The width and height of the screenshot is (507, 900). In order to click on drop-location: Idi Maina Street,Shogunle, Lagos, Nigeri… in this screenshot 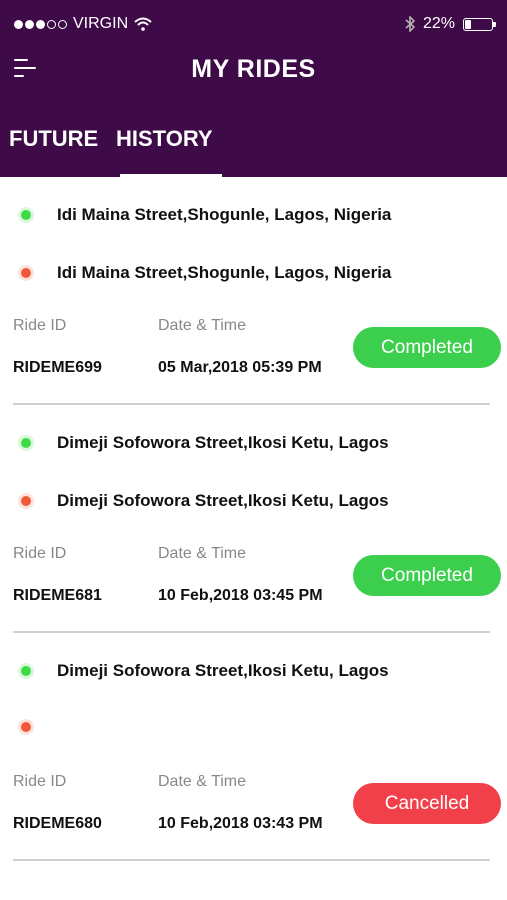, I will do `click(204, 273)`.